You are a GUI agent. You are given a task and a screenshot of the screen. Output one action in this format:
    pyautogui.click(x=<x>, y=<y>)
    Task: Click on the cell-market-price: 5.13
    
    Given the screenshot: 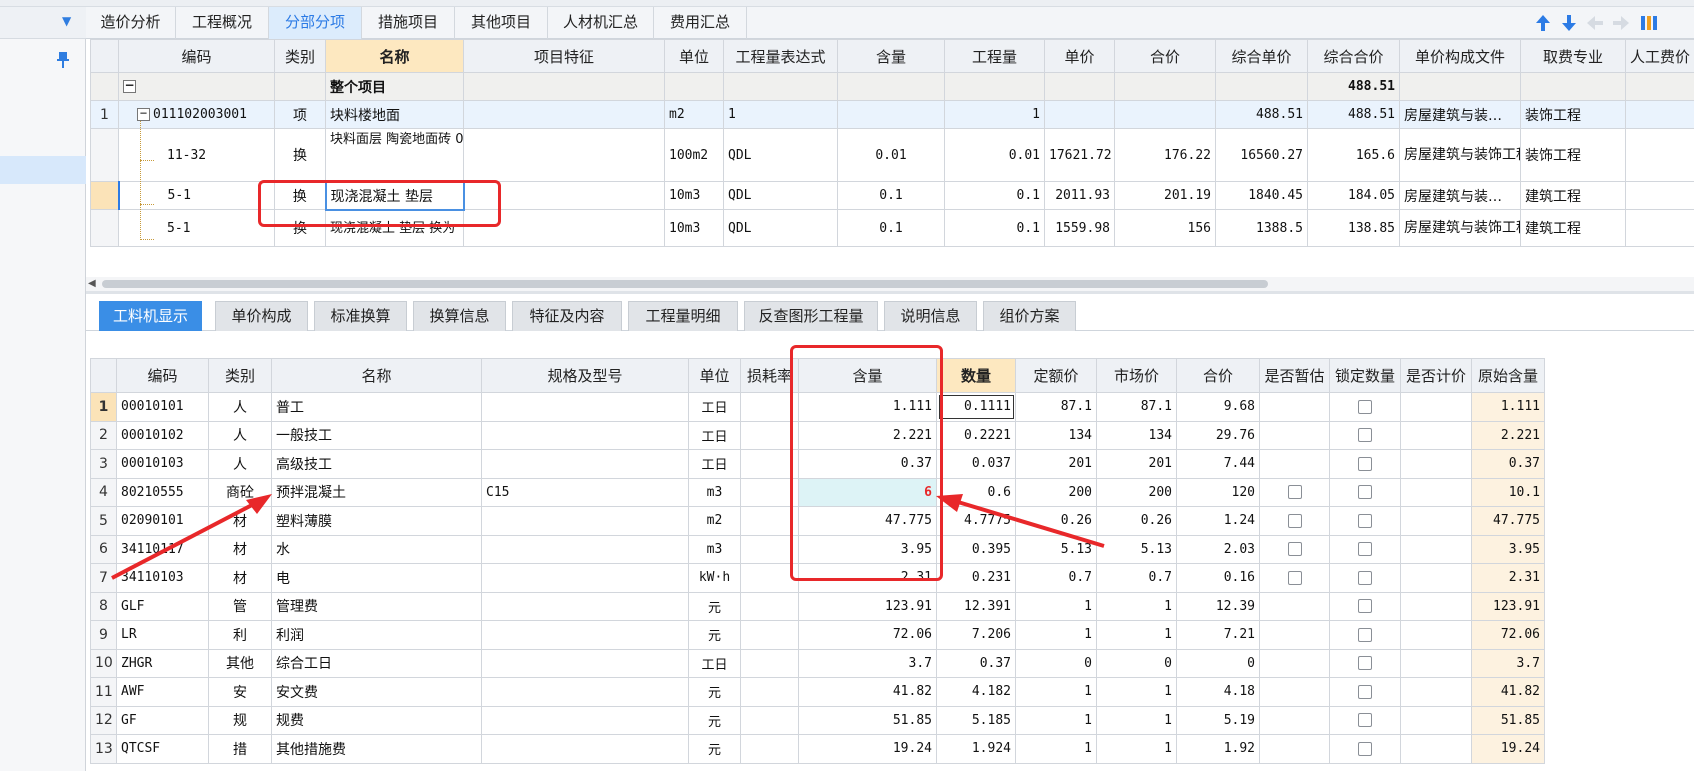 What is the action you would take?
    pyautogui.click(x=1136, y=549)
    